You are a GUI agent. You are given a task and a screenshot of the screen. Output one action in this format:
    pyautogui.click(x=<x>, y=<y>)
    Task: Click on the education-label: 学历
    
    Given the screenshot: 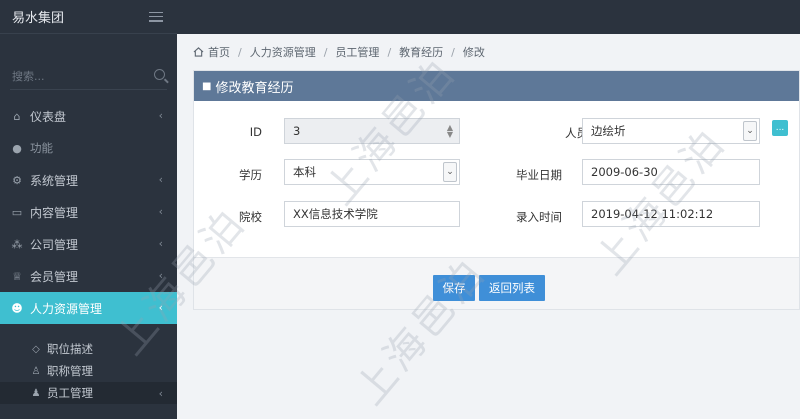 What is the action you would take?
    pyautogui.click(x=250, y=175)
    